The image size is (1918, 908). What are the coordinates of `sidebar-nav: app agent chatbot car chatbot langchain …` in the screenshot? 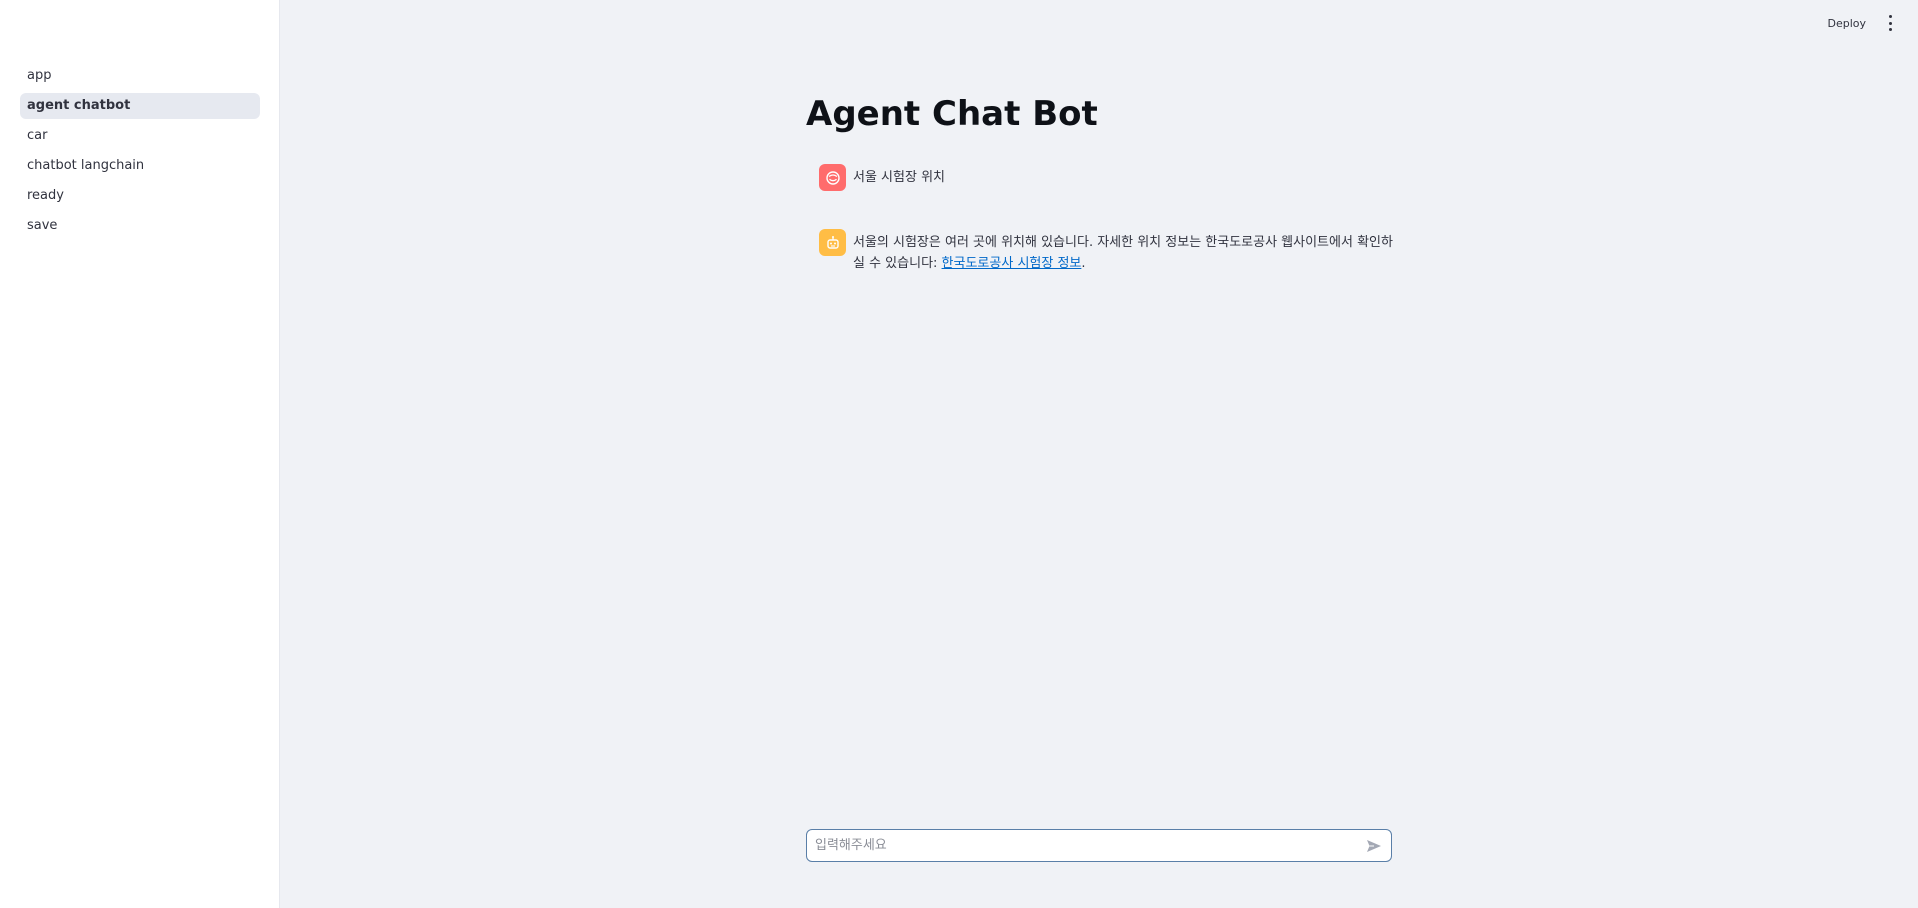 It's located at (140, 153).